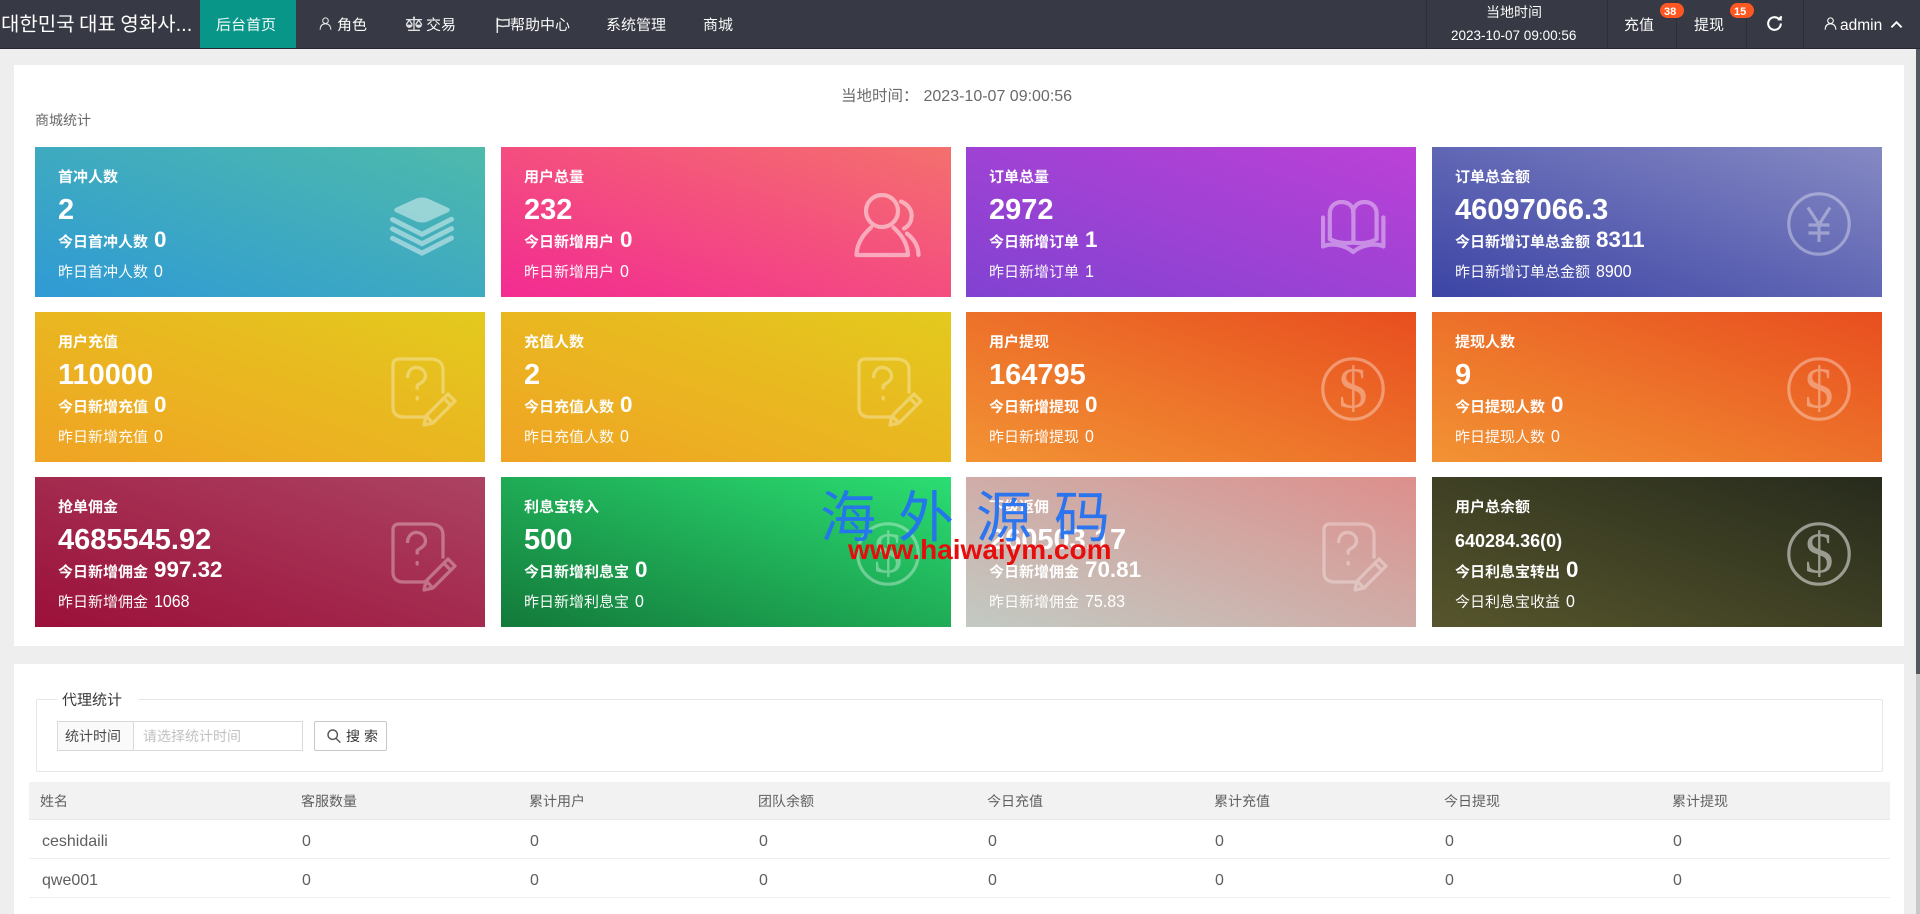  What do you see at coordinates (1037, 375) in the screenshot?
I see `svg-text: 164795` at bounding box center [1037, 375].